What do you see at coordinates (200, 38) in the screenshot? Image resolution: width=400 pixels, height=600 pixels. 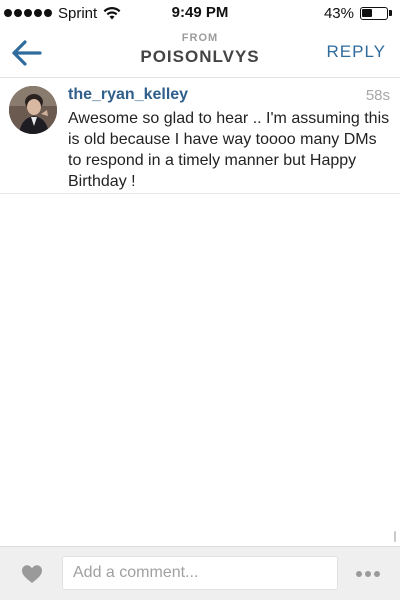 I see `nav-from-label: FROM` at bounding box center [200, 38].